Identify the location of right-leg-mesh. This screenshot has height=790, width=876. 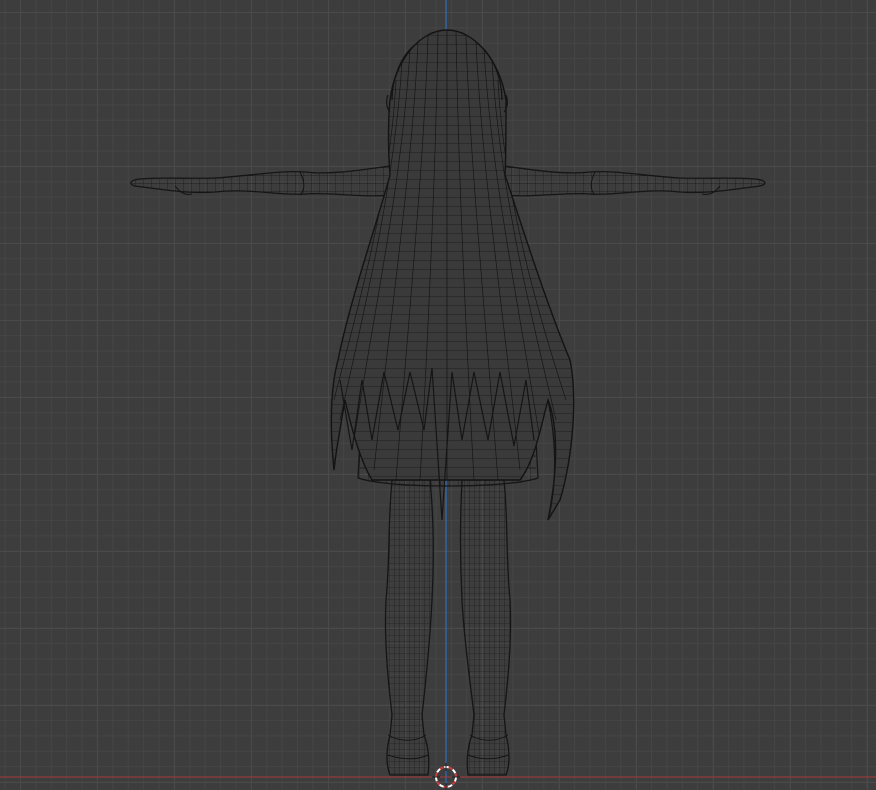
(485, 627).